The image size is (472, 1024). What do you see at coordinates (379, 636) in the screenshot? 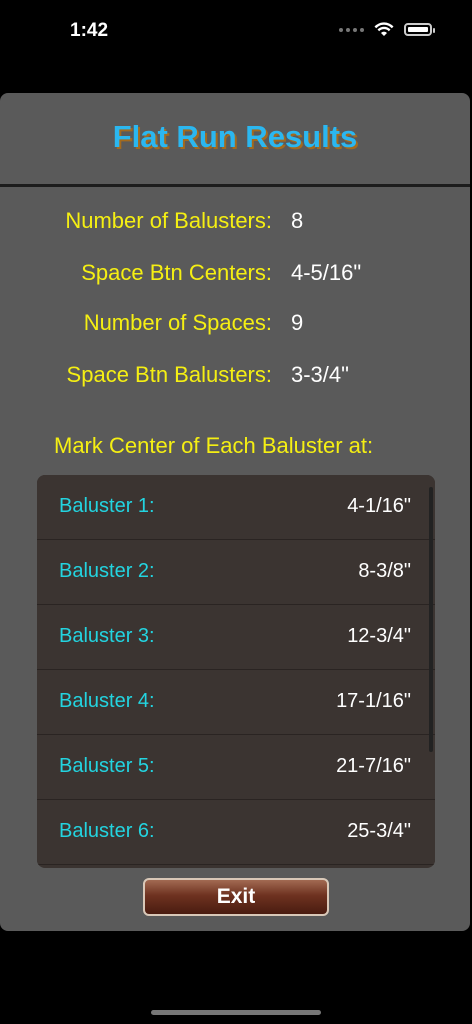
I see `baluster-value: 12-3/4"` at bounding box center [379, 636].